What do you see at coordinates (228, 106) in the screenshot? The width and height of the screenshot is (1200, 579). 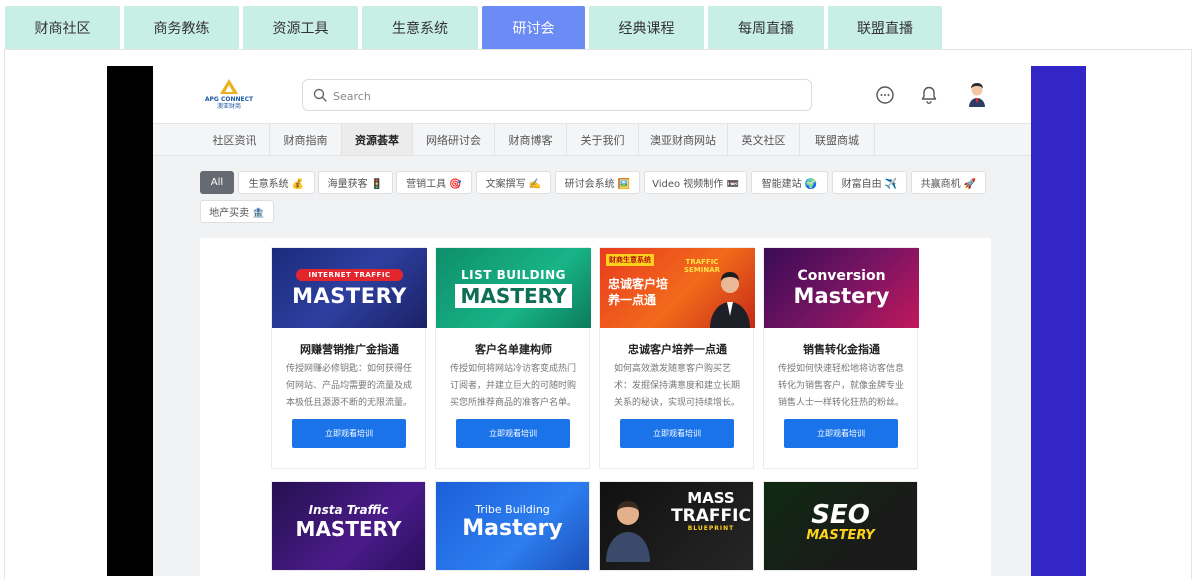 I see `logo-subtext: 澳亚财商` at bounding box center [228, 106].